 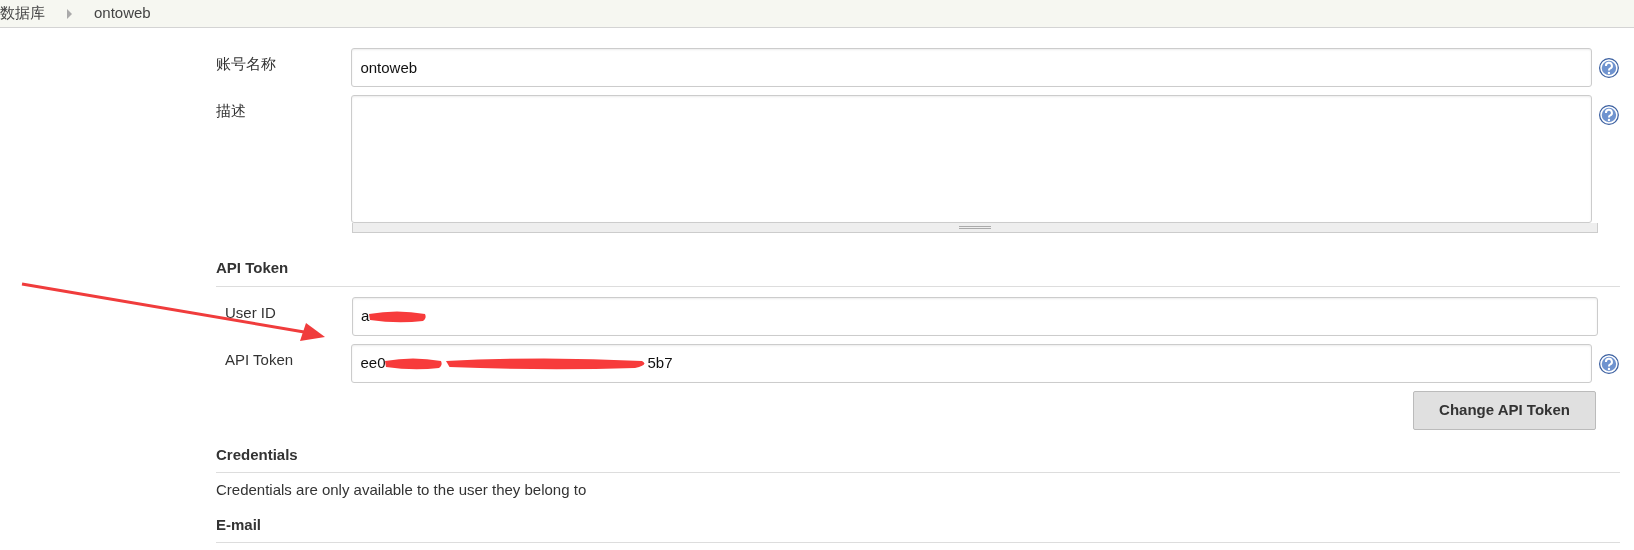 What do you see at coordinates (250, 312) in the screenshot?
I see `field-label: User ID` at bounding box center [250, 312].